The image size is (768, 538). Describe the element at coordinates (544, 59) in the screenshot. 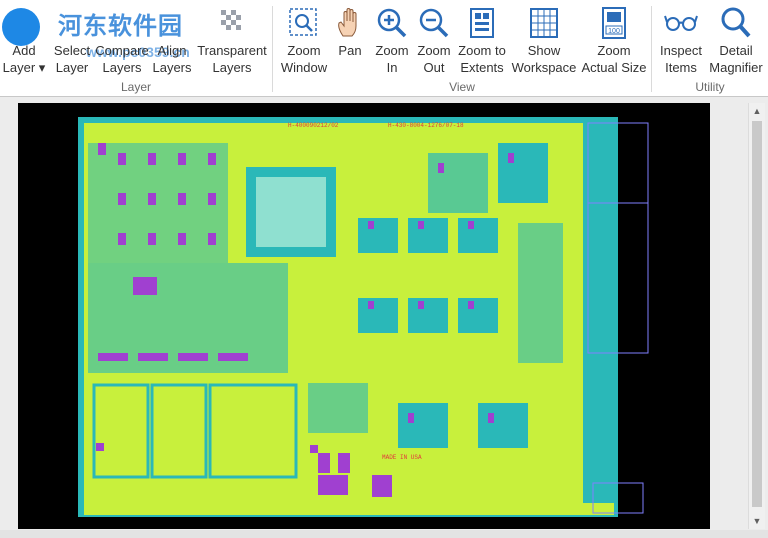

I see `show-workspace-label: Show Workspace` at that location.